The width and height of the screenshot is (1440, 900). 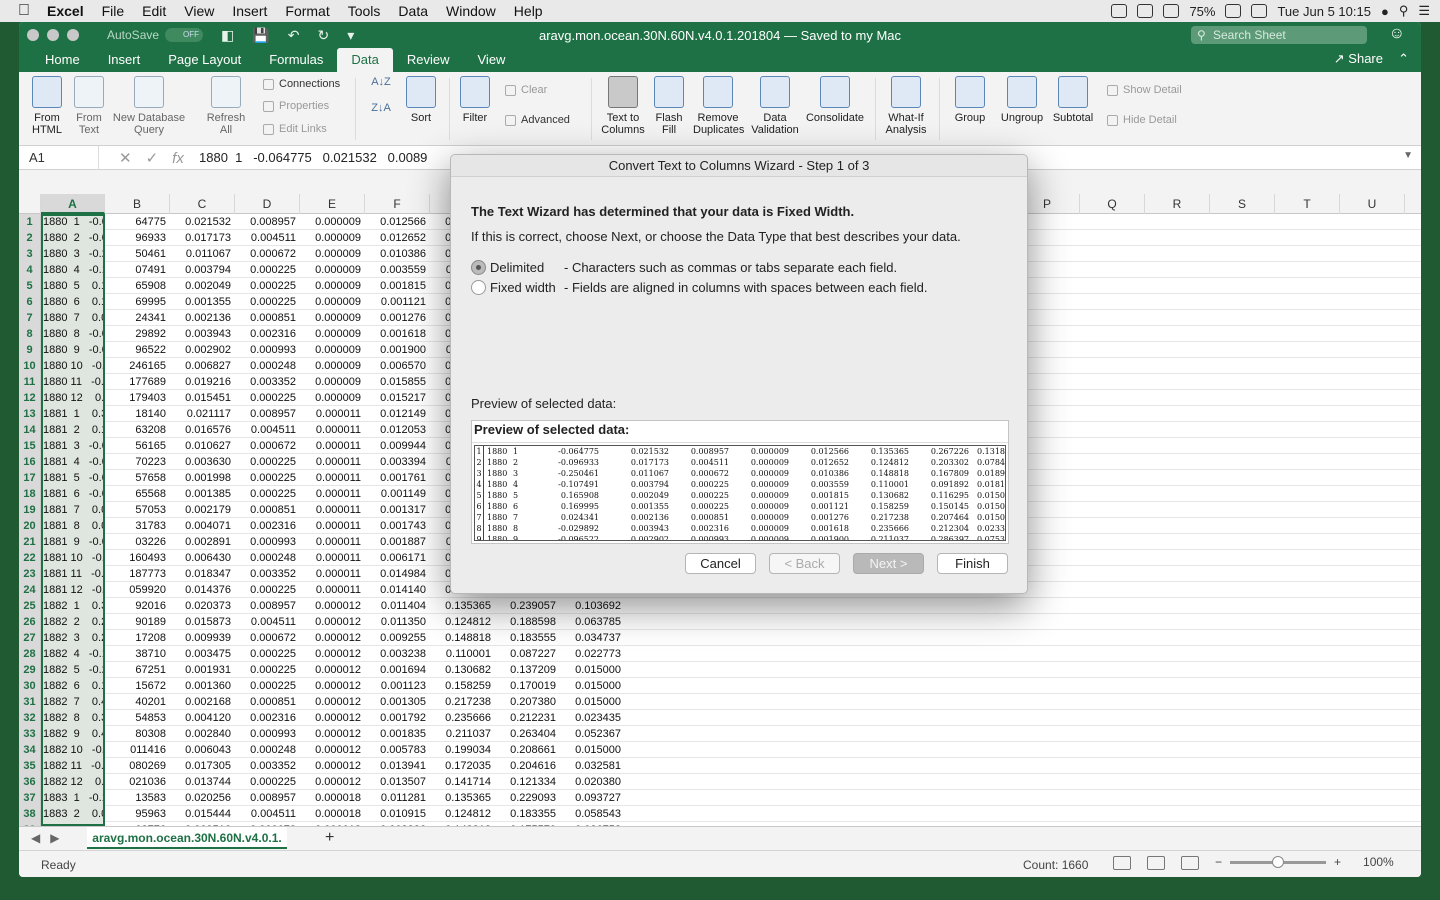 What do you see at coordinates (137, 590) in the screenshot?
I see `cell-b: 059920` at bounding box center [137, 590].